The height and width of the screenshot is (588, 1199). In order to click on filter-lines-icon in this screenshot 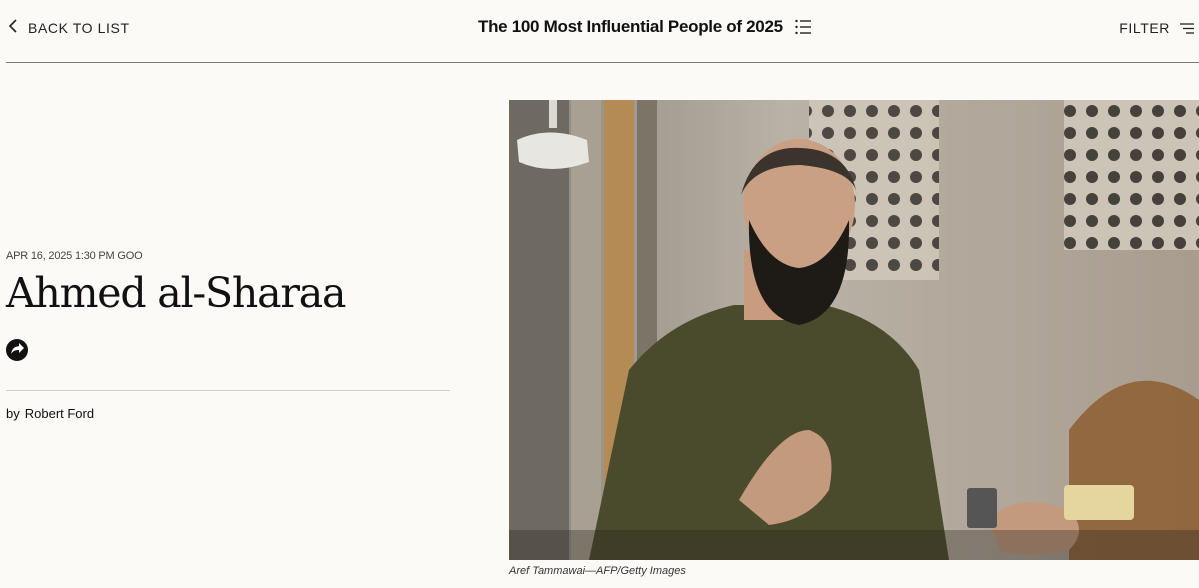, I will do `click(1187, 28)`.